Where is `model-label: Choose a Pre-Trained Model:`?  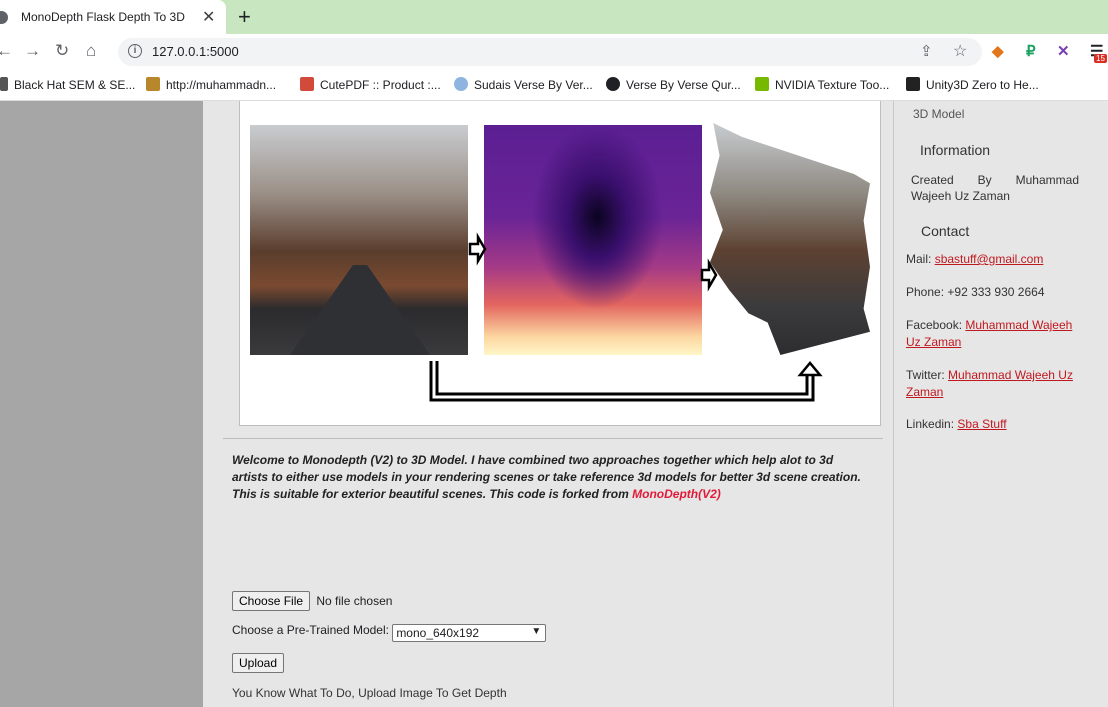 model-label: Choose a Pre-Trained Model: is located at coordinates (310, 630).